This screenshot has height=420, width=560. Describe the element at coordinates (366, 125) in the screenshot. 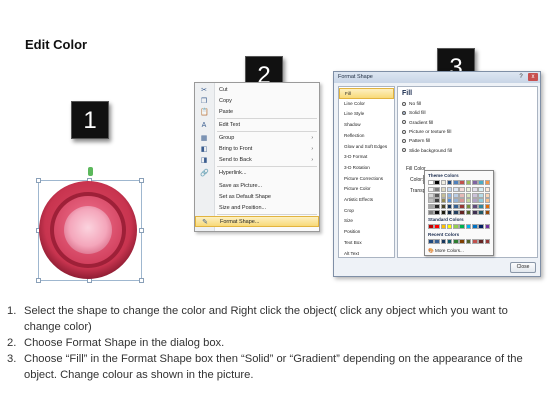

I see `category-shadow: Shadow` at that location.